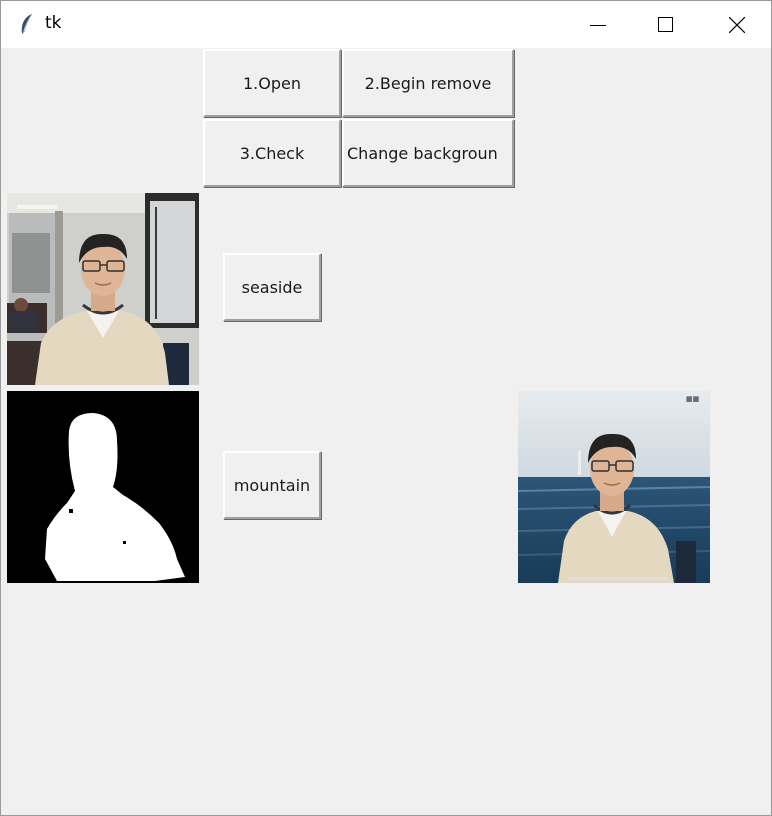 This screenshot has height=816, width=772. I want to click on maximize-button, so click(666, 24).